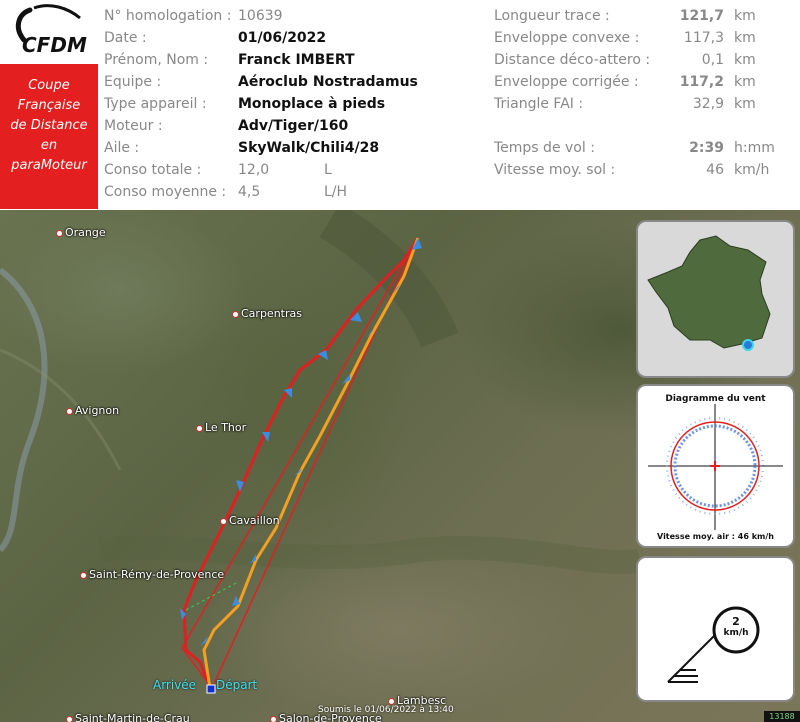  What do you see at coordinates (175, 685) in the screenshot?
I see `arrivee-label: Arrivée` at bounding box center [175, 685].